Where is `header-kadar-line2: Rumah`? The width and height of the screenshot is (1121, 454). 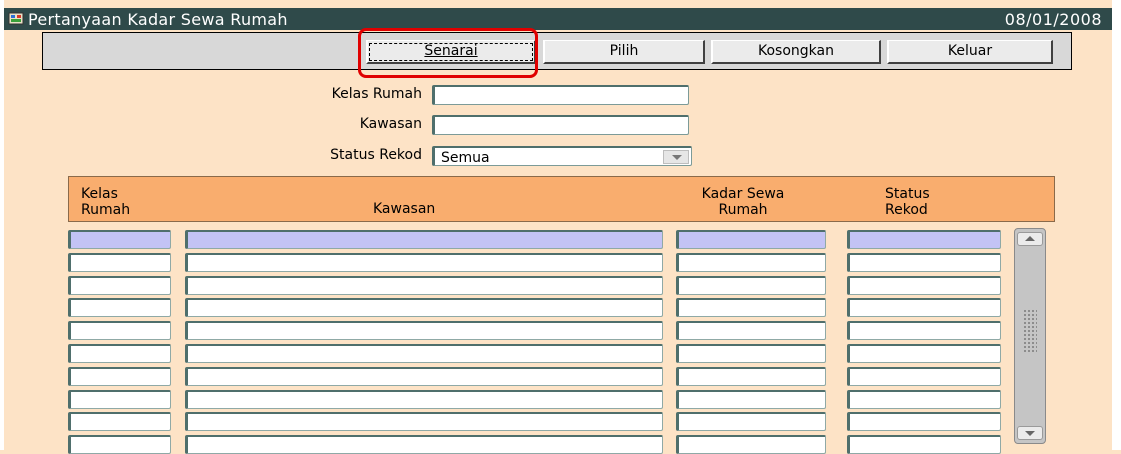
header-kadar-line2: Rumah is located at coordinates (743, 210).